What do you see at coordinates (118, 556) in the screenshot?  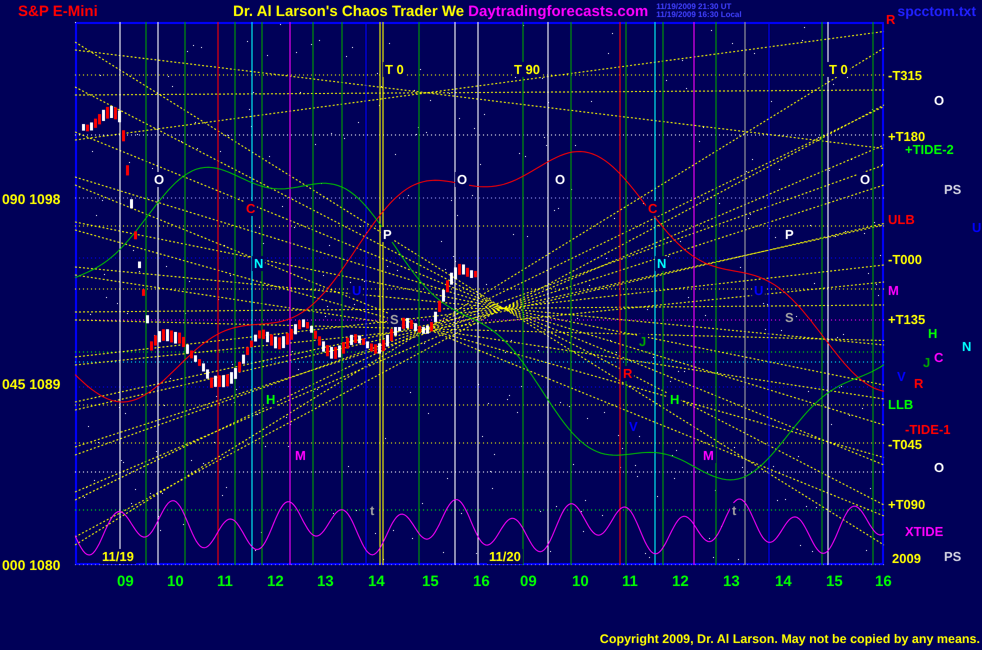 I see `chart-marker-label: 11/19` at bounding box center [118, 556].